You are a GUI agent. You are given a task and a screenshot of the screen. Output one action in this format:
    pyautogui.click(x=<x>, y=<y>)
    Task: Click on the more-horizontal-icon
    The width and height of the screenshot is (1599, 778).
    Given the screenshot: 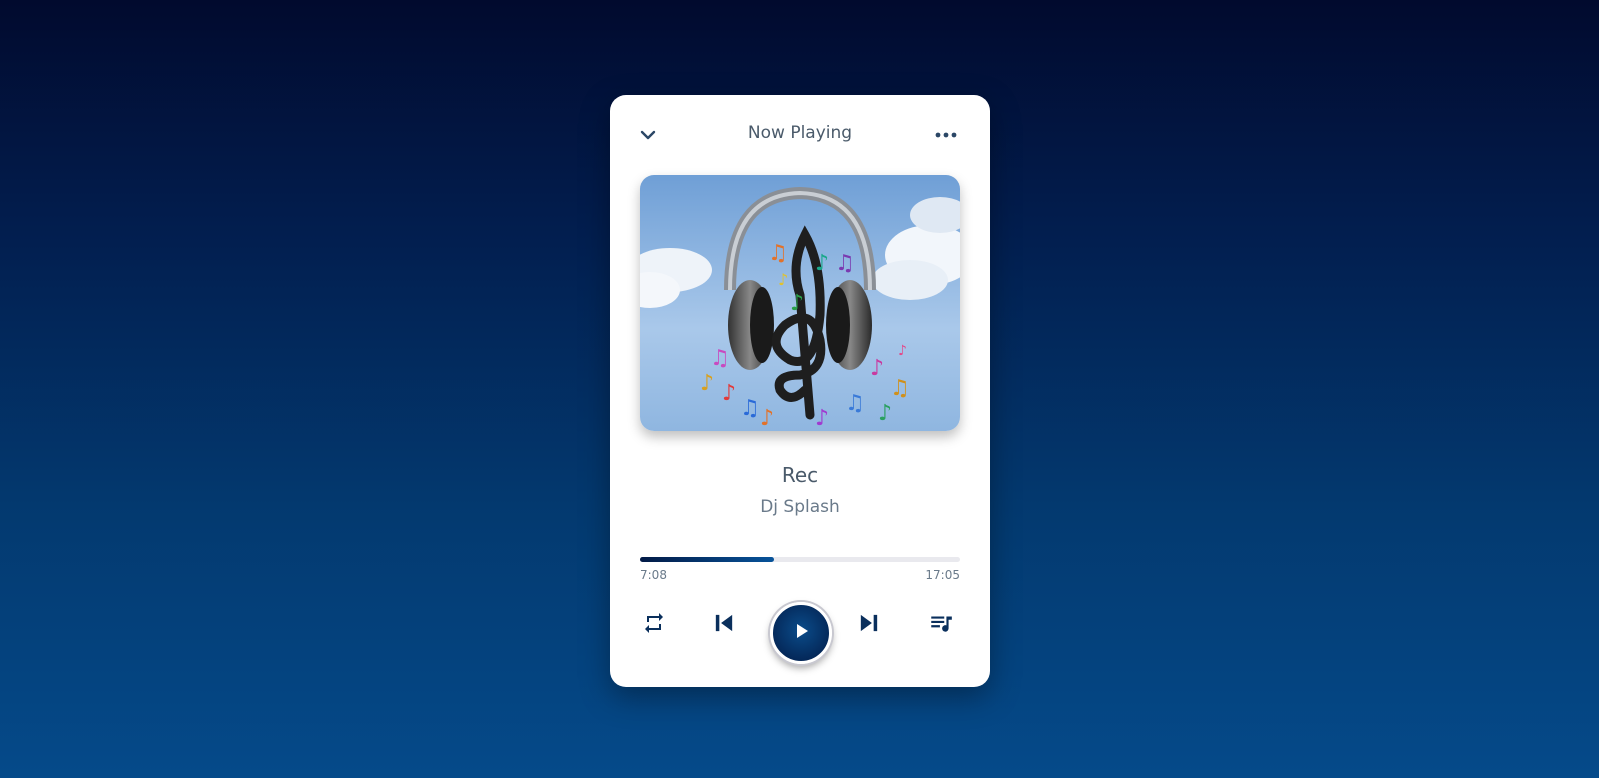 What is the action you would take?
    pyautogui.click(x=946, y=135)
    